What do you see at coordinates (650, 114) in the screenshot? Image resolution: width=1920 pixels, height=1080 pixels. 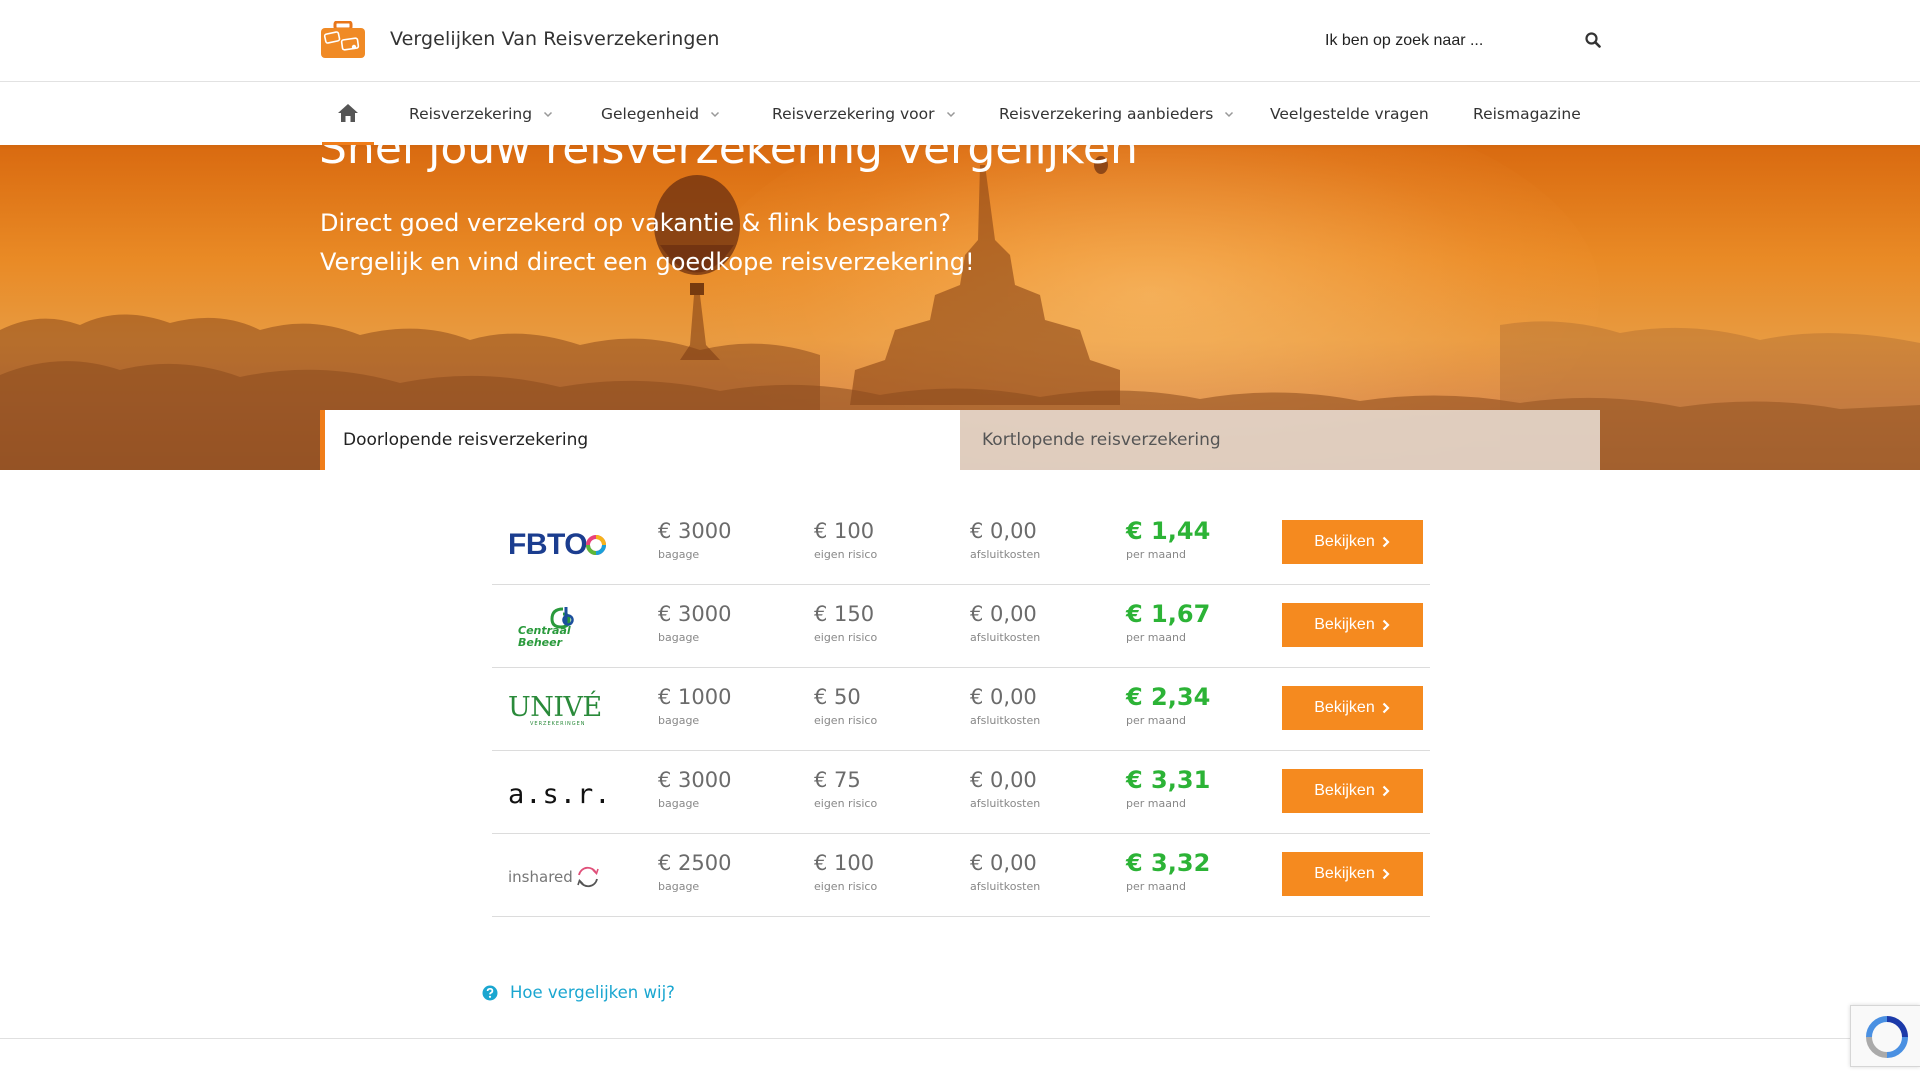 I see `nav-item-label: Gelegenheid` at bounding box center [650, 114].